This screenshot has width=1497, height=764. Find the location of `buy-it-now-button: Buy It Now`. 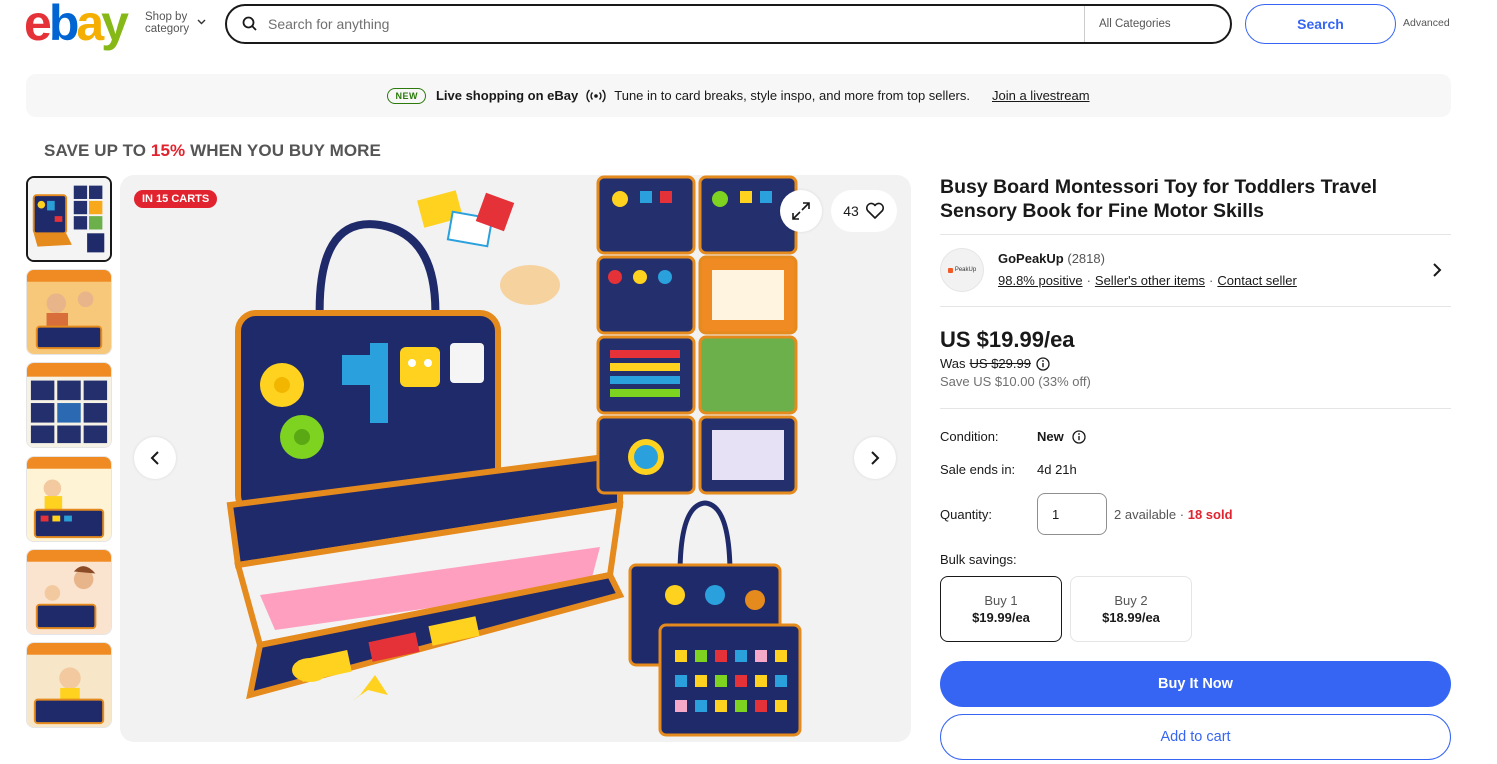

buy-it-now-button: Buy It Now is located at coordinates (1195, 684).